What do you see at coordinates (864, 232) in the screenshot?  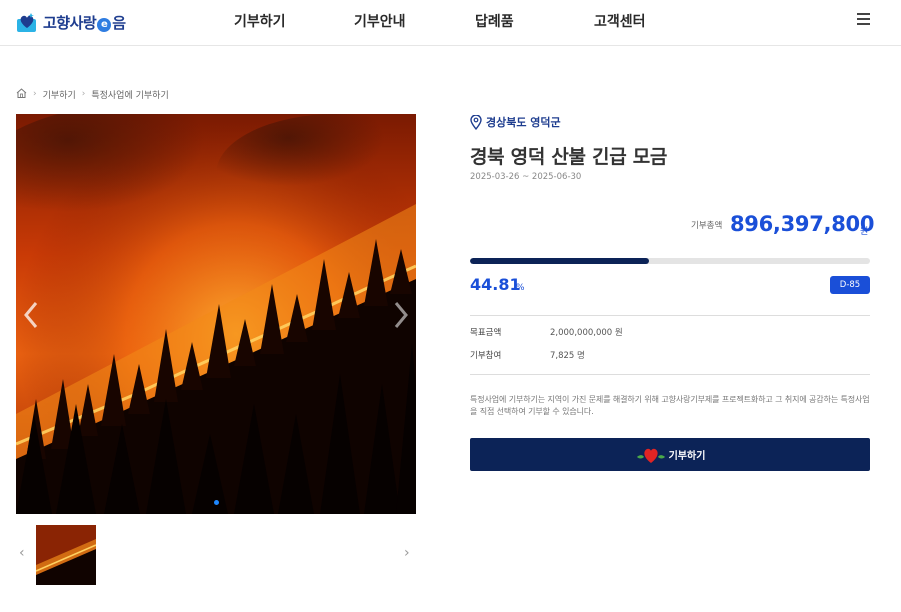 I see `total-donation-unit: 원` at bounding box center [864, 232].